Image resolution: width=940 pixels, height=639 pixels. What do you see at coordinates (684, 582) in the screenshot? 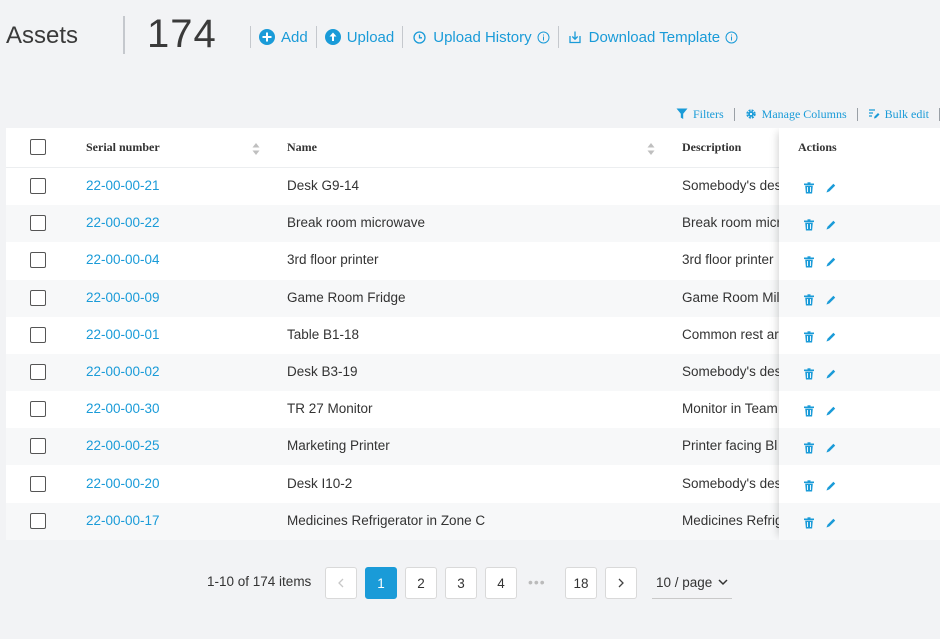
I see `page-size-value: 10 / page` at bounding box center [684, 582].